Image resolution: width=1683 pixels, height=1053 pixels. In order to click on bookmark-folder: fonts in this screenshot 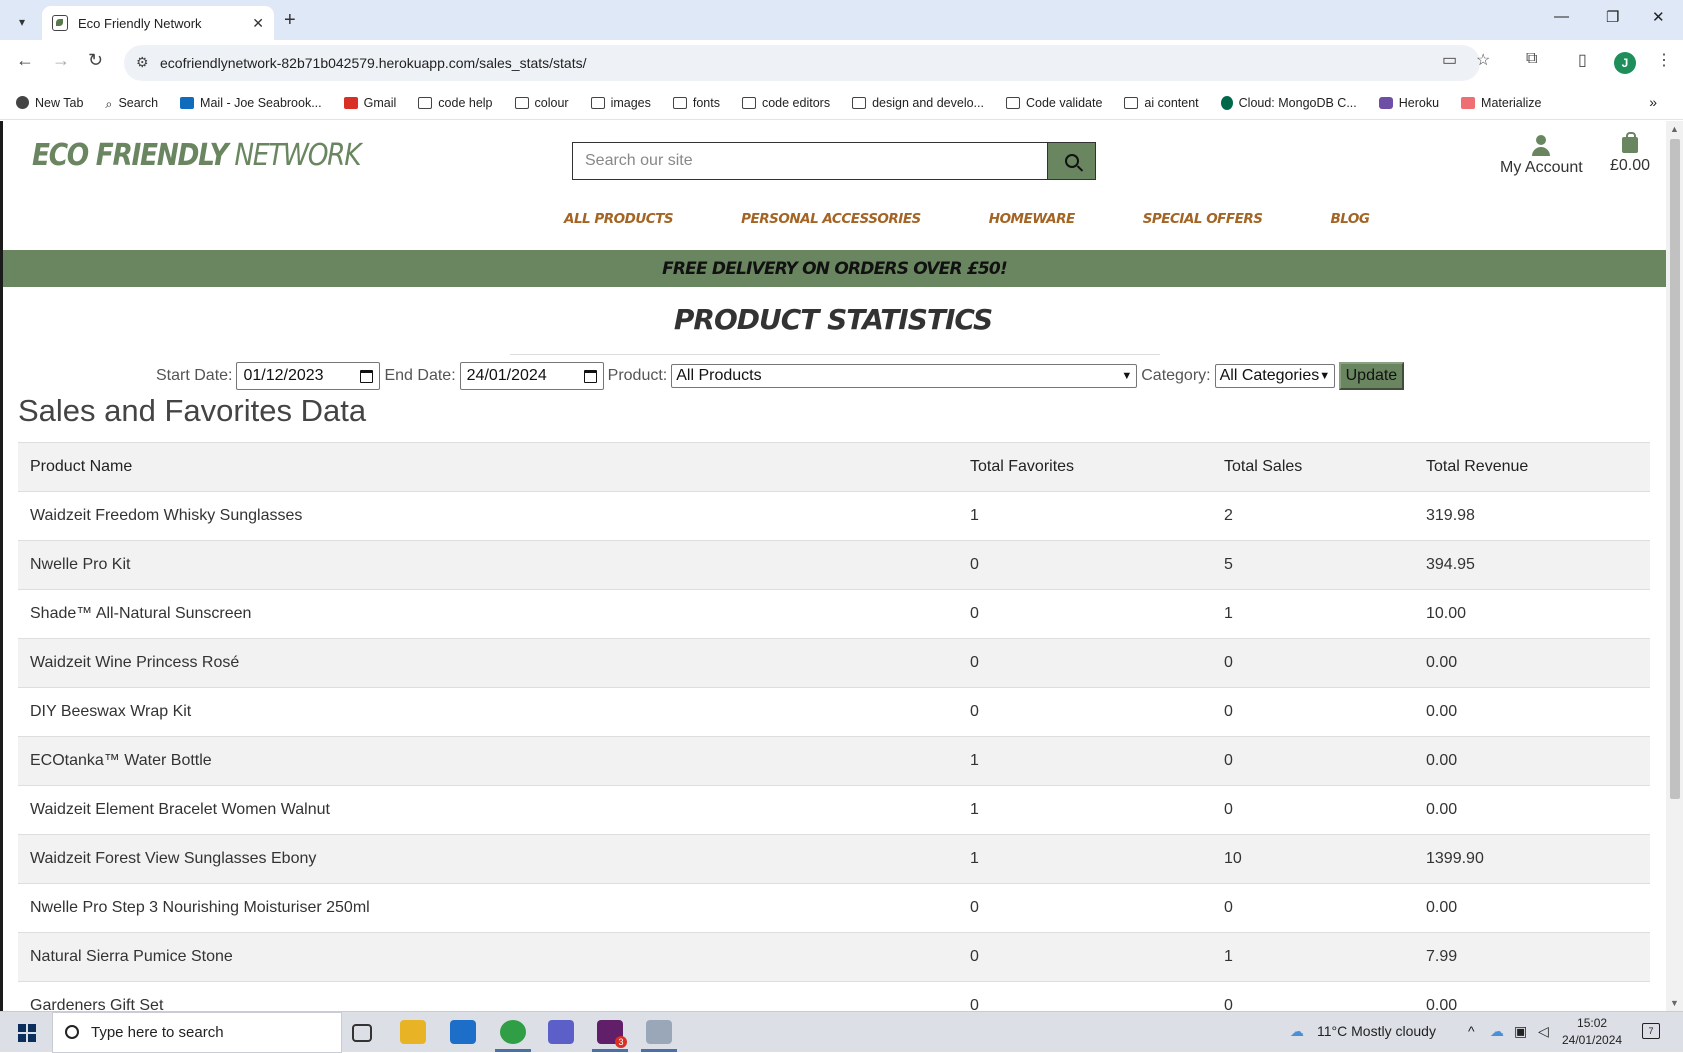, I will do `click(696, 103)`.